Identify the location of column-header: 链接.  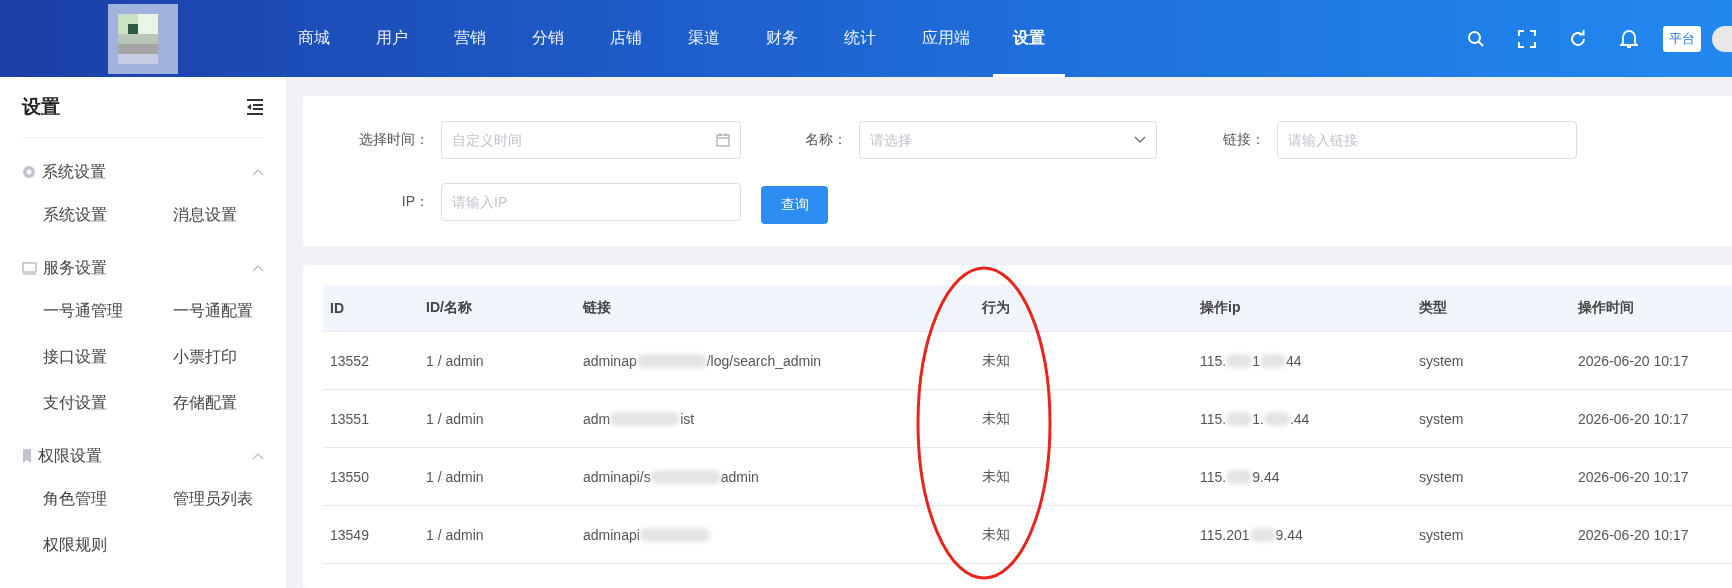
(596, 308).